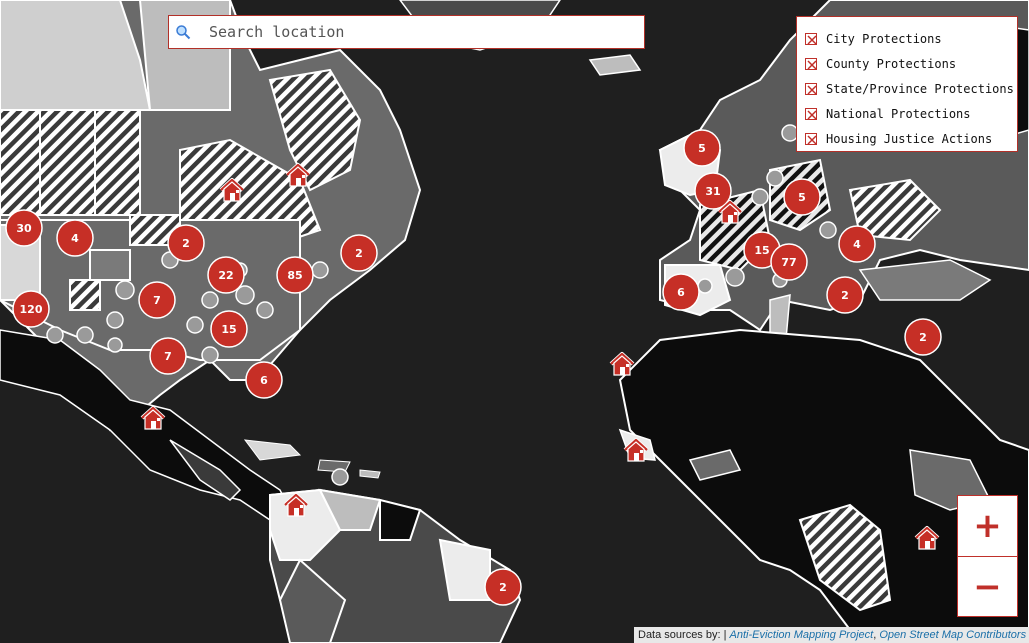 Image resolution: width=1029 pixels, height=643 pixels. I want to click on legend-item-national-protections: National Protections, so click(907, 113).